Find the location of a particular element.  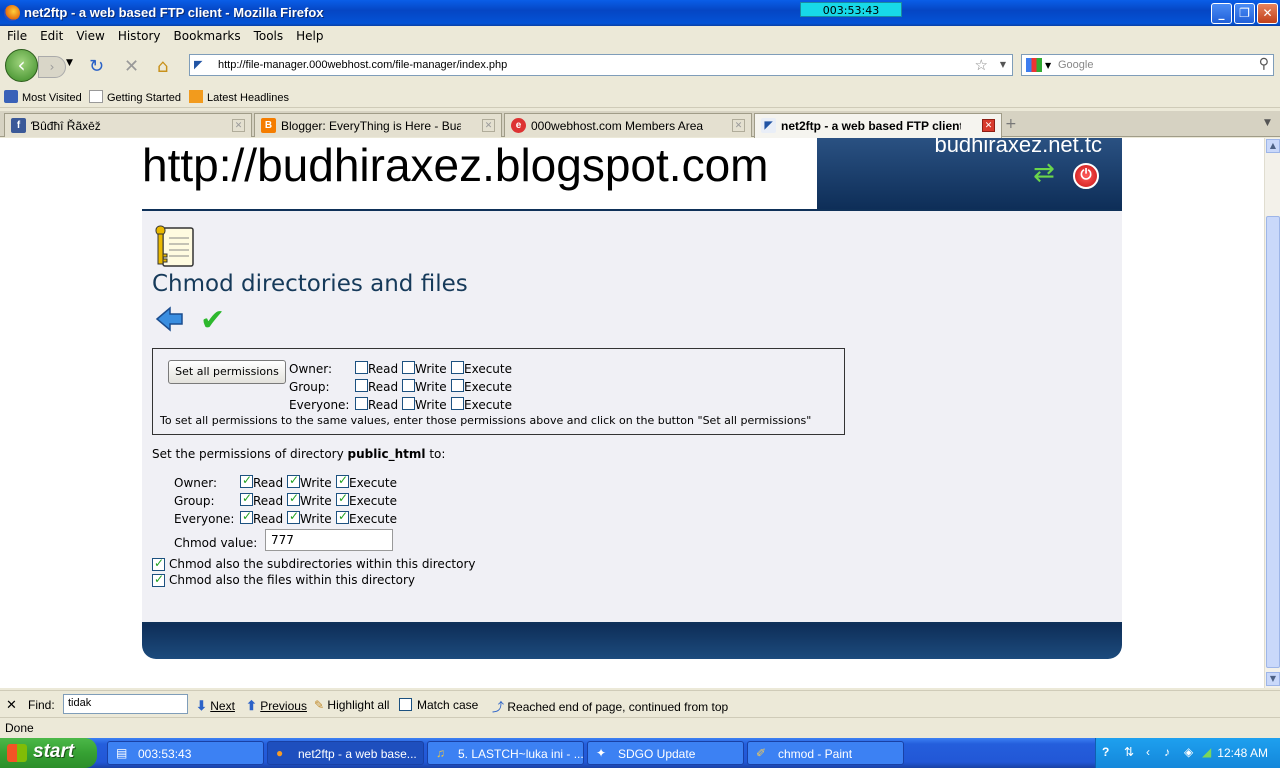

maximize-button: ❐ is located at coordinates (1244, 13).